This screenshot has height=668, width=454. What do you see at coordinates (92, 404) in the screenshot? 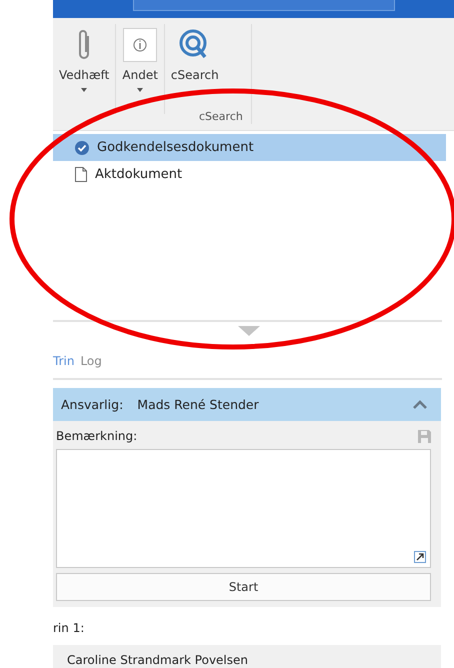
I see `responsible-label: Ansvarlig:` at bounding box center [92, 404].